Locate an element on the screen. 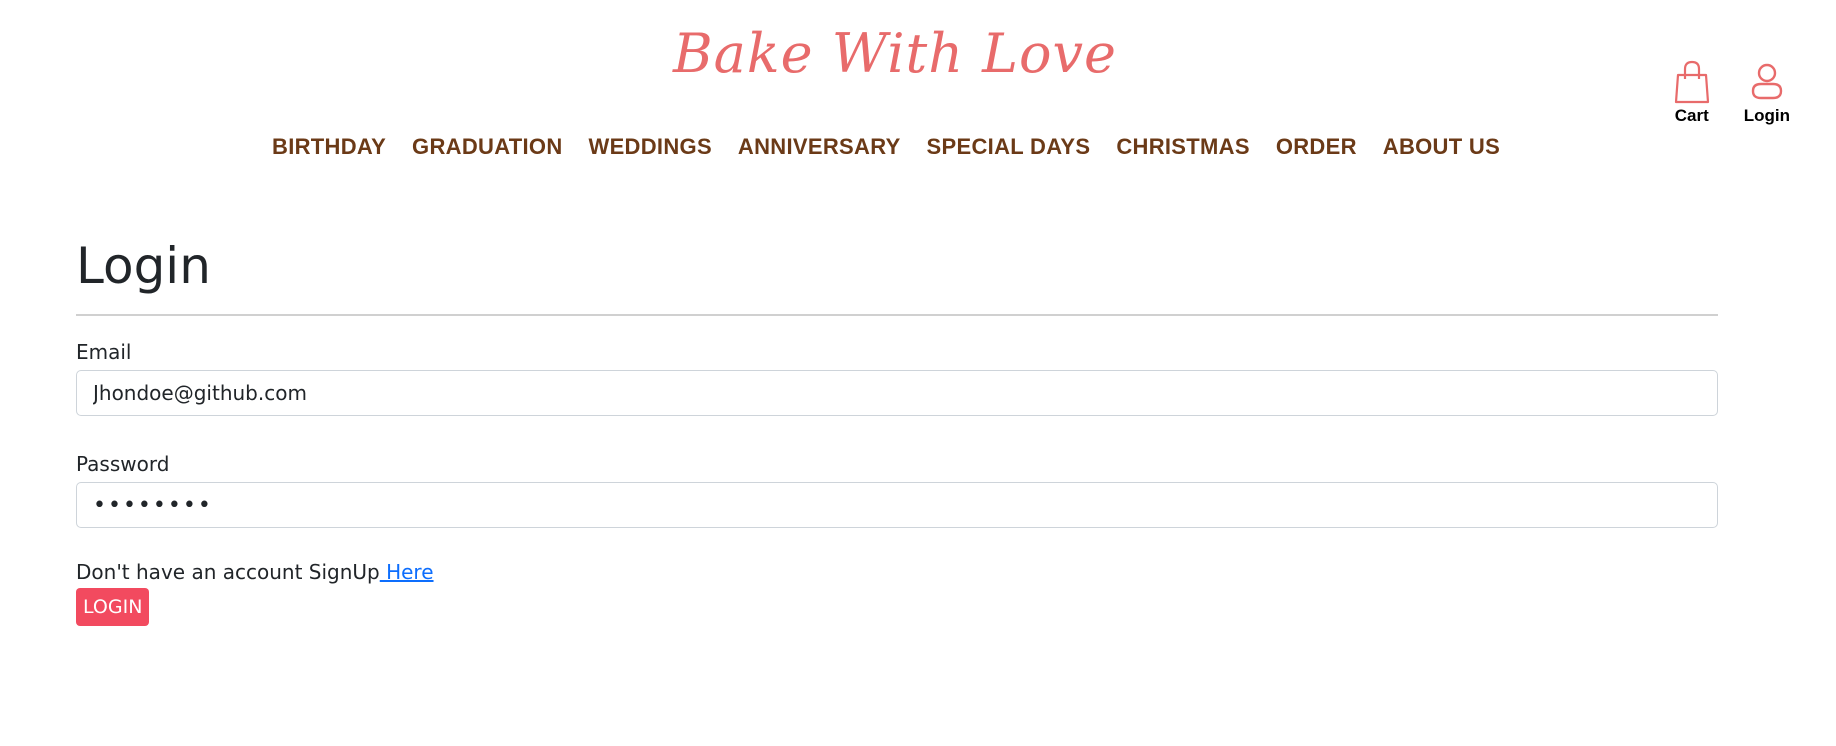 Image resolution: width=1836 pixels, height=746 pixels. signup-link: Here is located at coordinates (406, 572).